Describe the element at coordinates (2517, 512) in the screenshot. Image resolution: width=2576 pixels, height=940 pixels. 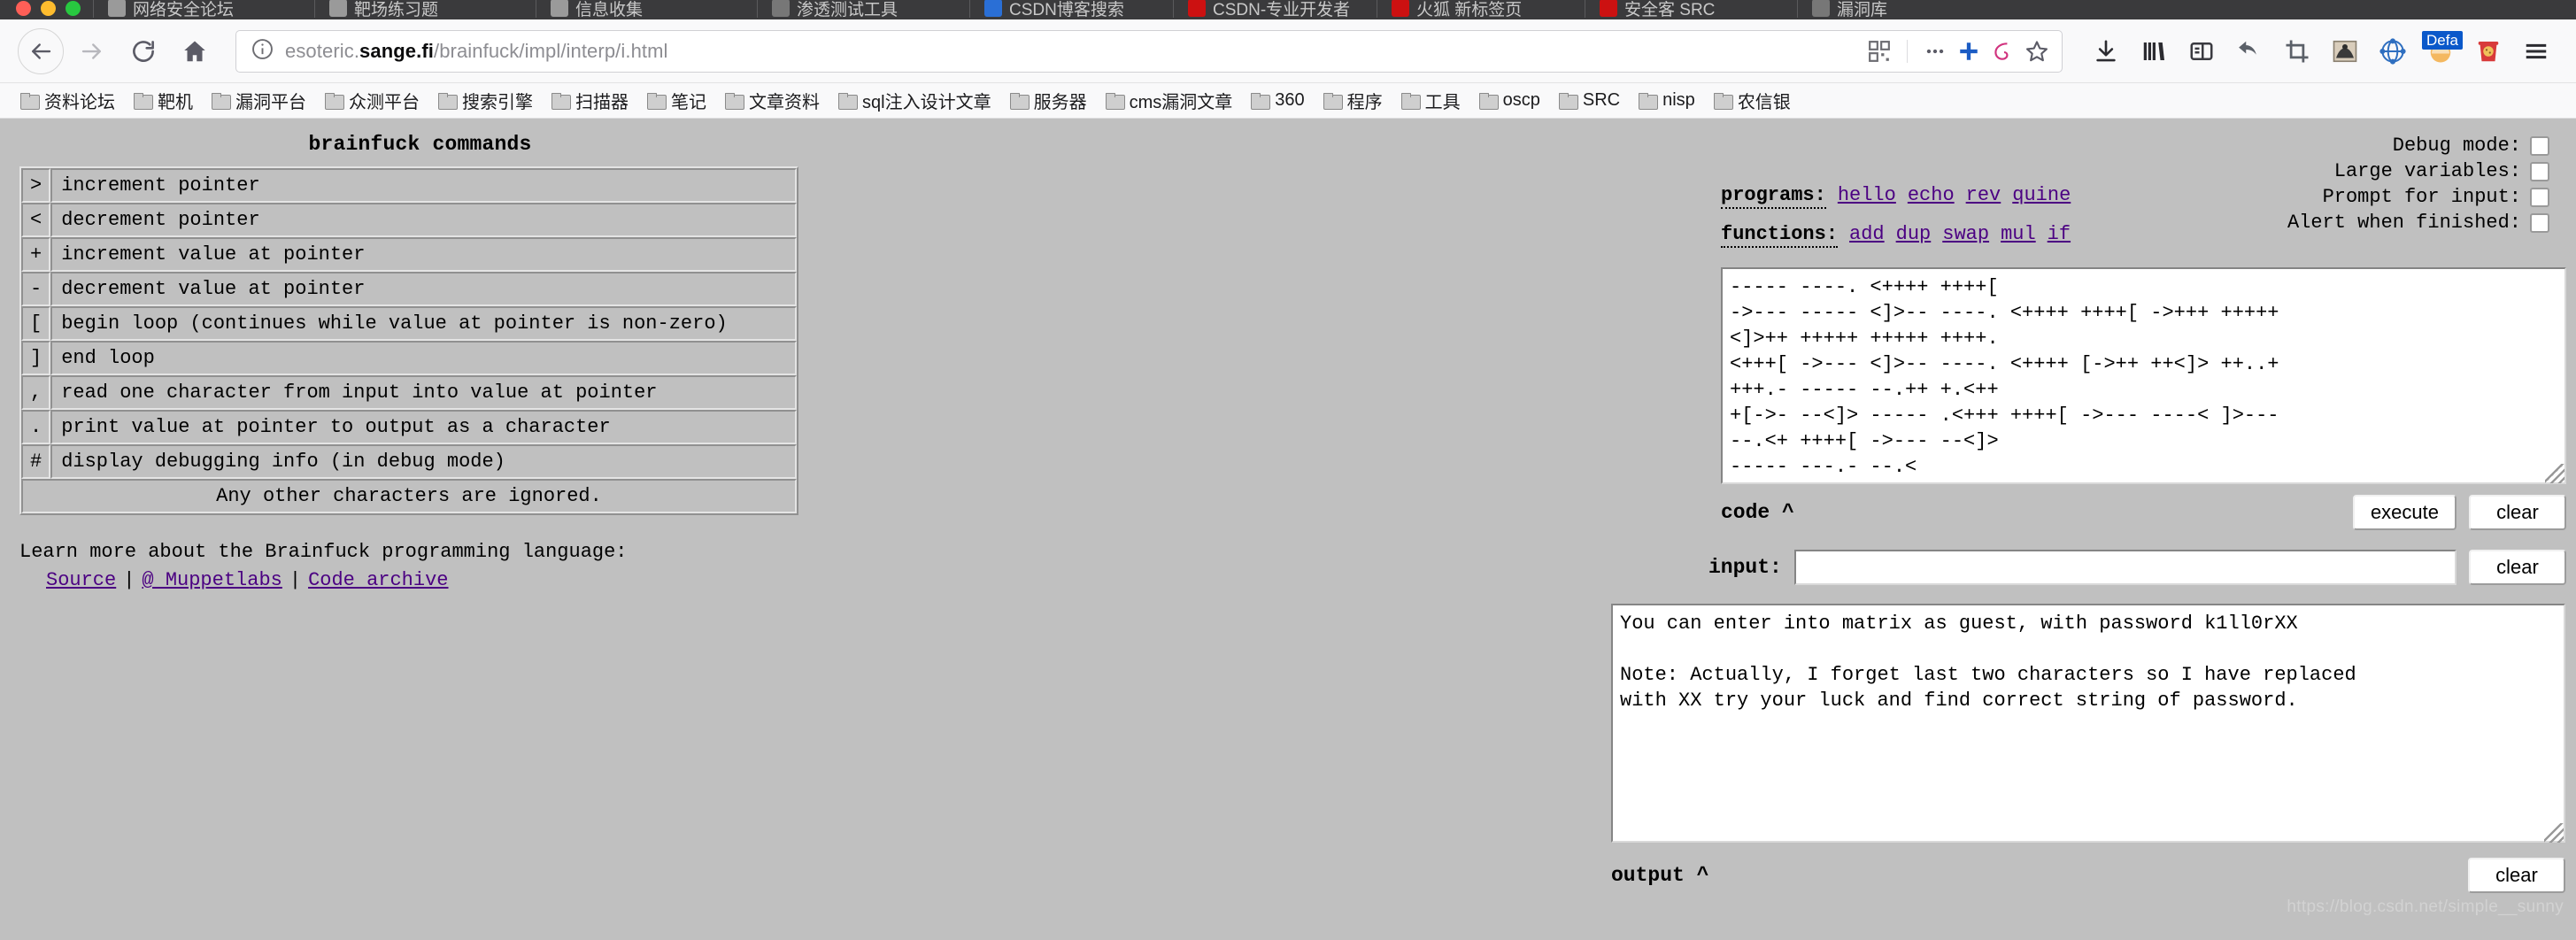
I see `code-clear-button: clear` at that location.